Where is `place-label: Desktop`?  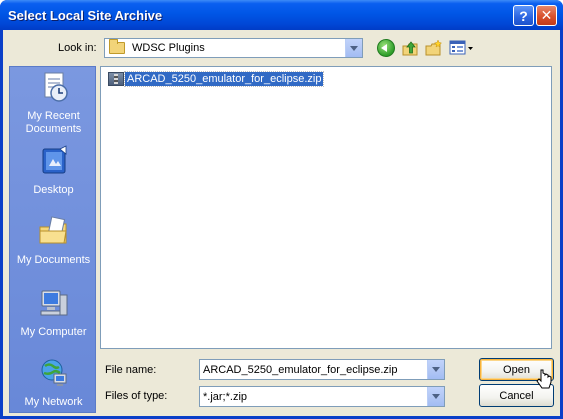 place-label: Desktop is located at coordinates (53, 190).